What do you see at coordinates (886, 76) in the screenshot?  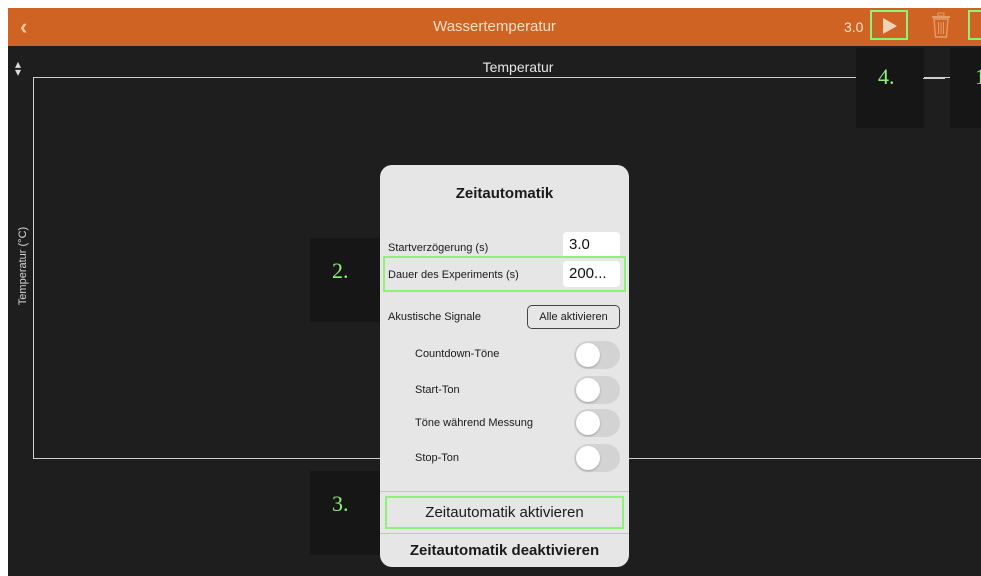 I see `callout-4-text: 4.` at bounding box center [886, 76].